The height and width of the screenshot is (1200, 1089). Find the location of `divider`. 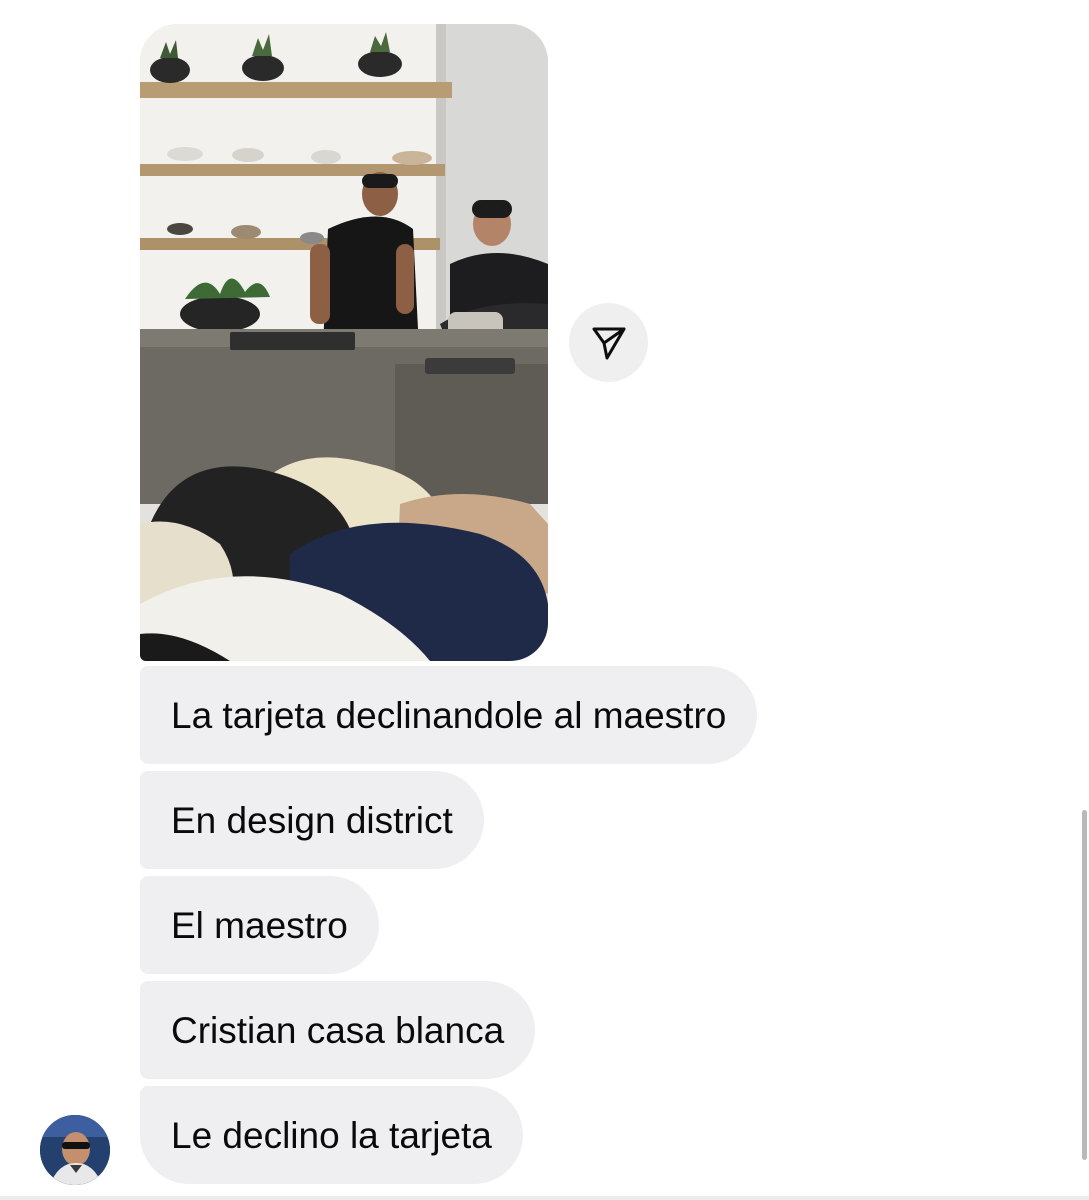

divider is located at coordinates (544, 1198).